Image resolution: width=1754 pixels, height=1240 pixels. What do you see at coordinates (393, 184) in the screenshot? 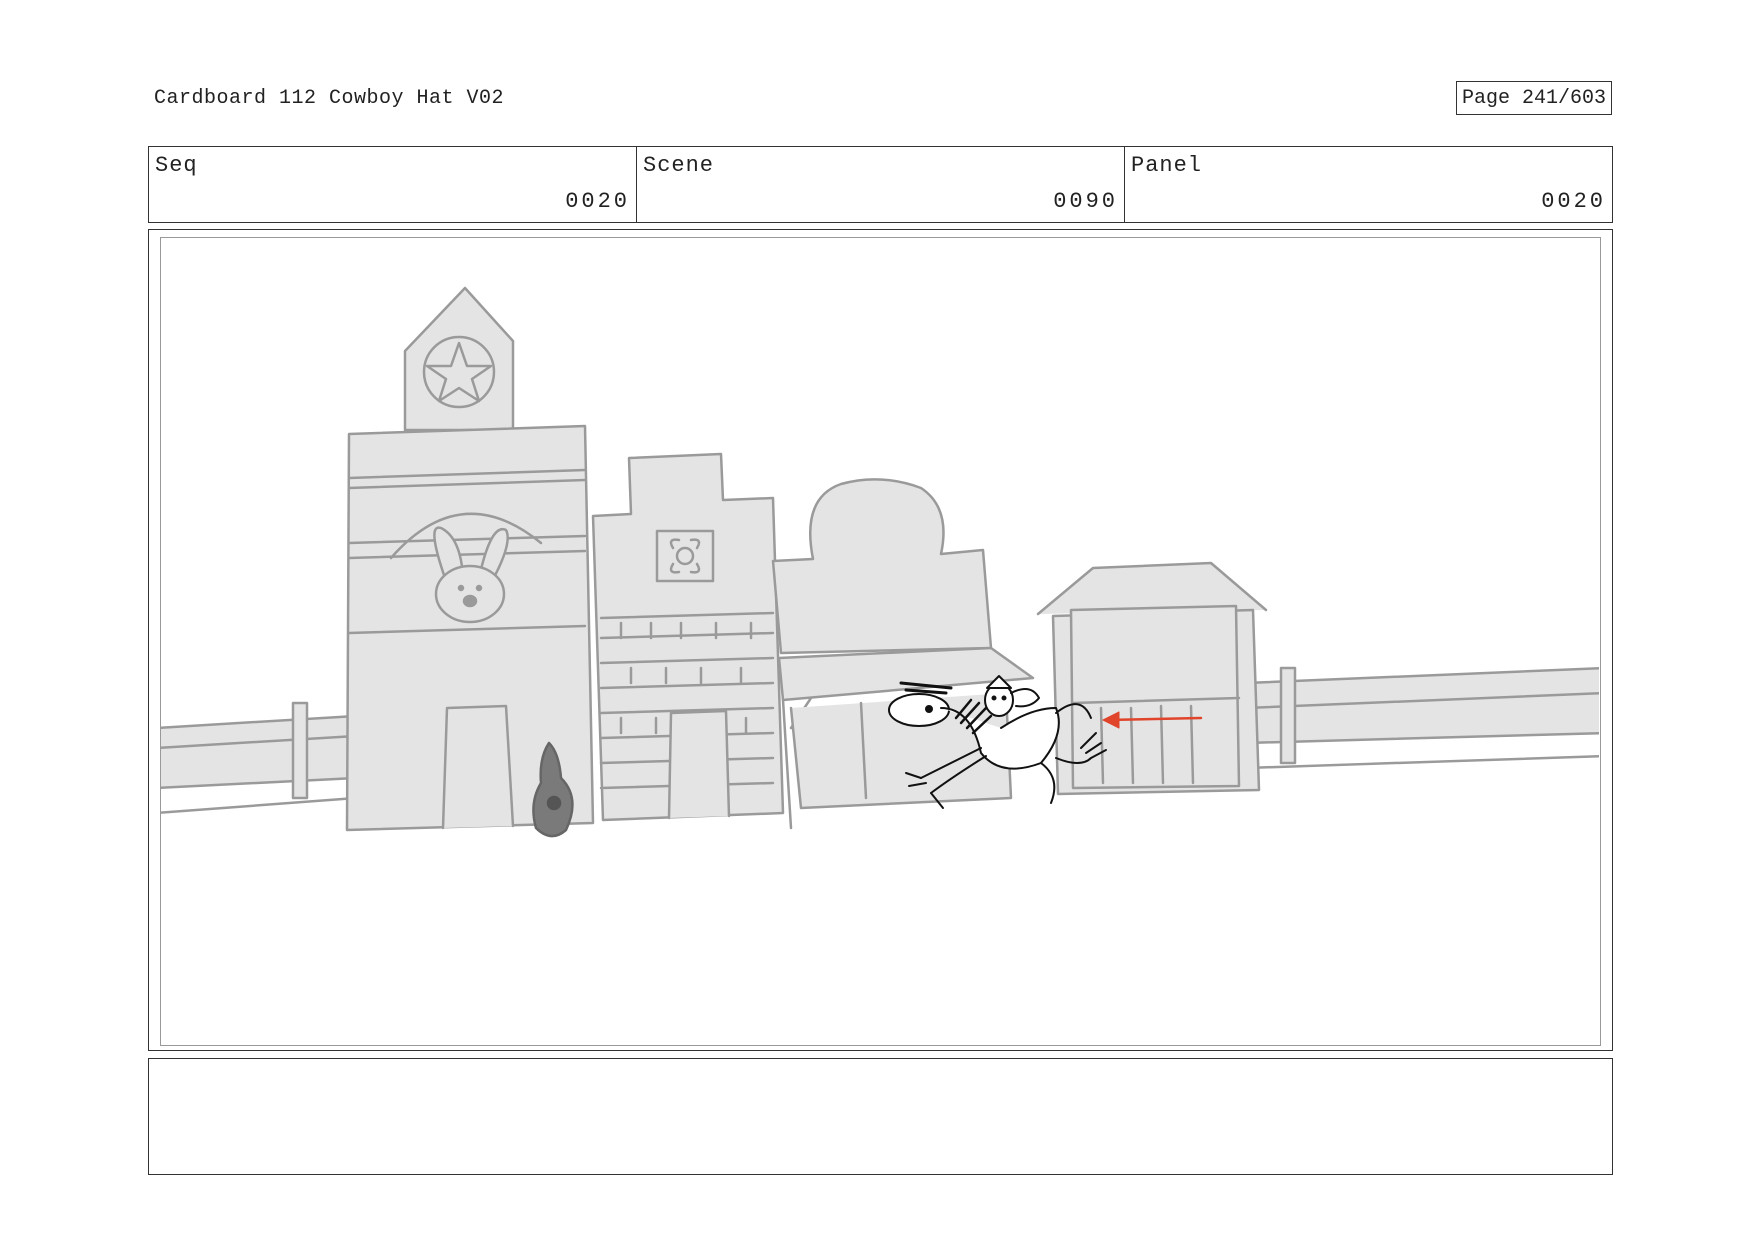
I see `seq-cell: Seq 0020` at bounding box center [393, 184].